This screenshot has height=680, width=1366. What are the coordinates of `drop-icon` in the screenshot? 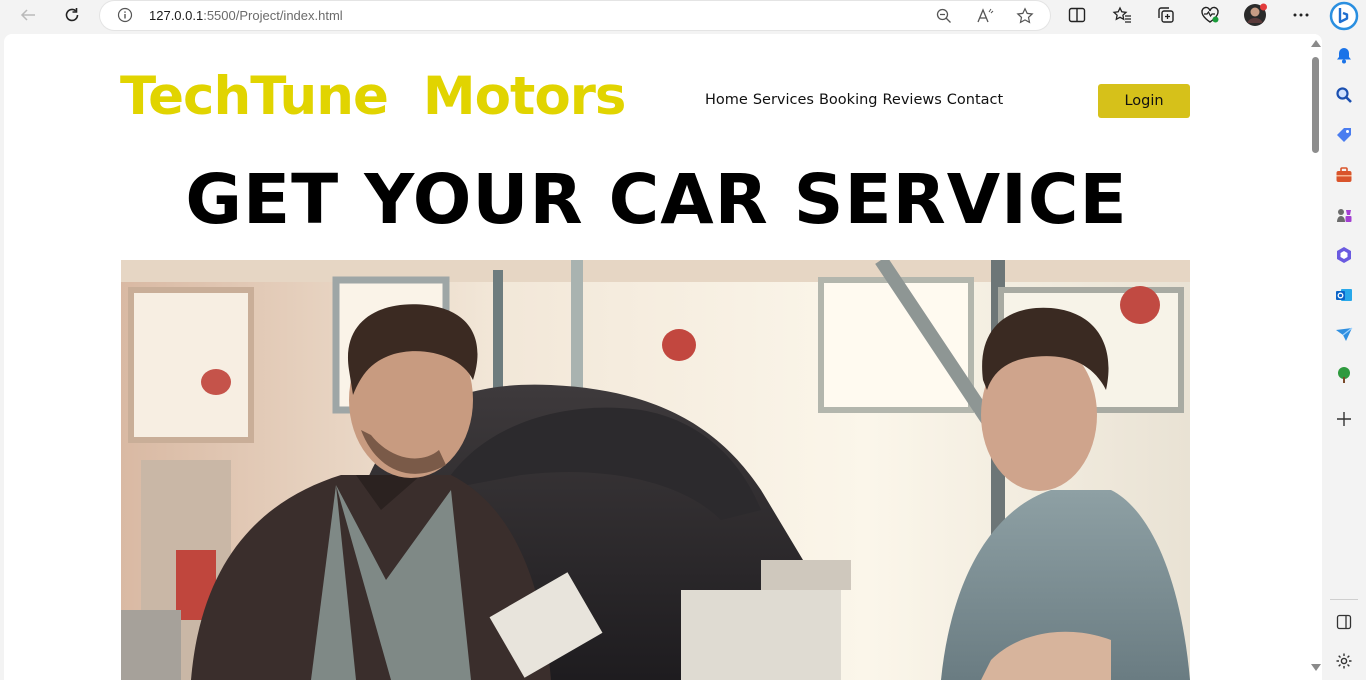 It's located at (1344, 335).